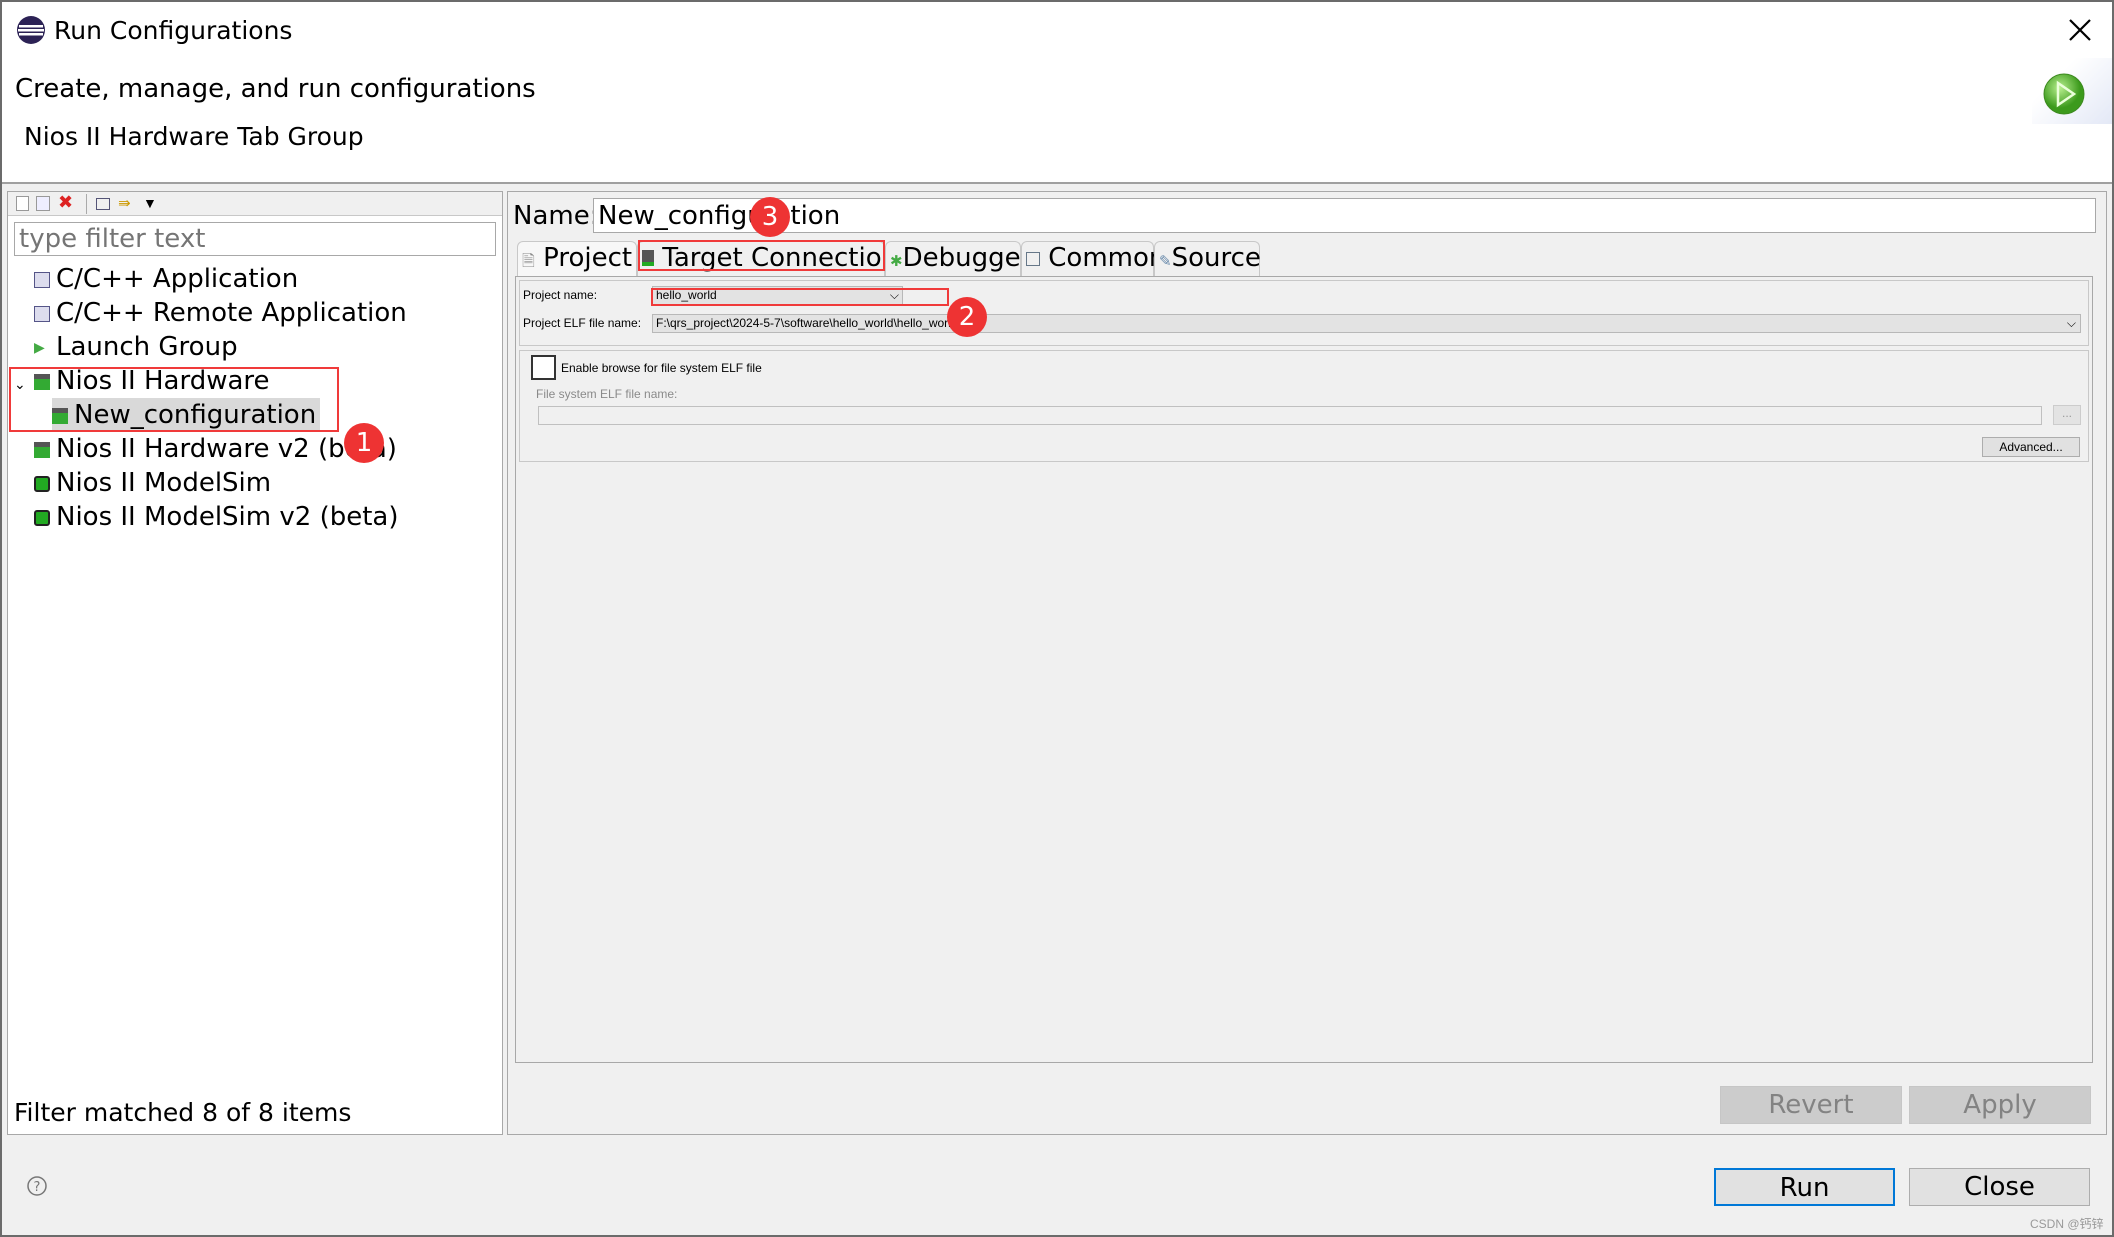 Image resolution: width=2114 pixels, height=1237 pixels. What do you see at coordinates (65, 202) in the screenshot?
I see `delete-icon: ✖` at bounding box center [65, 202].